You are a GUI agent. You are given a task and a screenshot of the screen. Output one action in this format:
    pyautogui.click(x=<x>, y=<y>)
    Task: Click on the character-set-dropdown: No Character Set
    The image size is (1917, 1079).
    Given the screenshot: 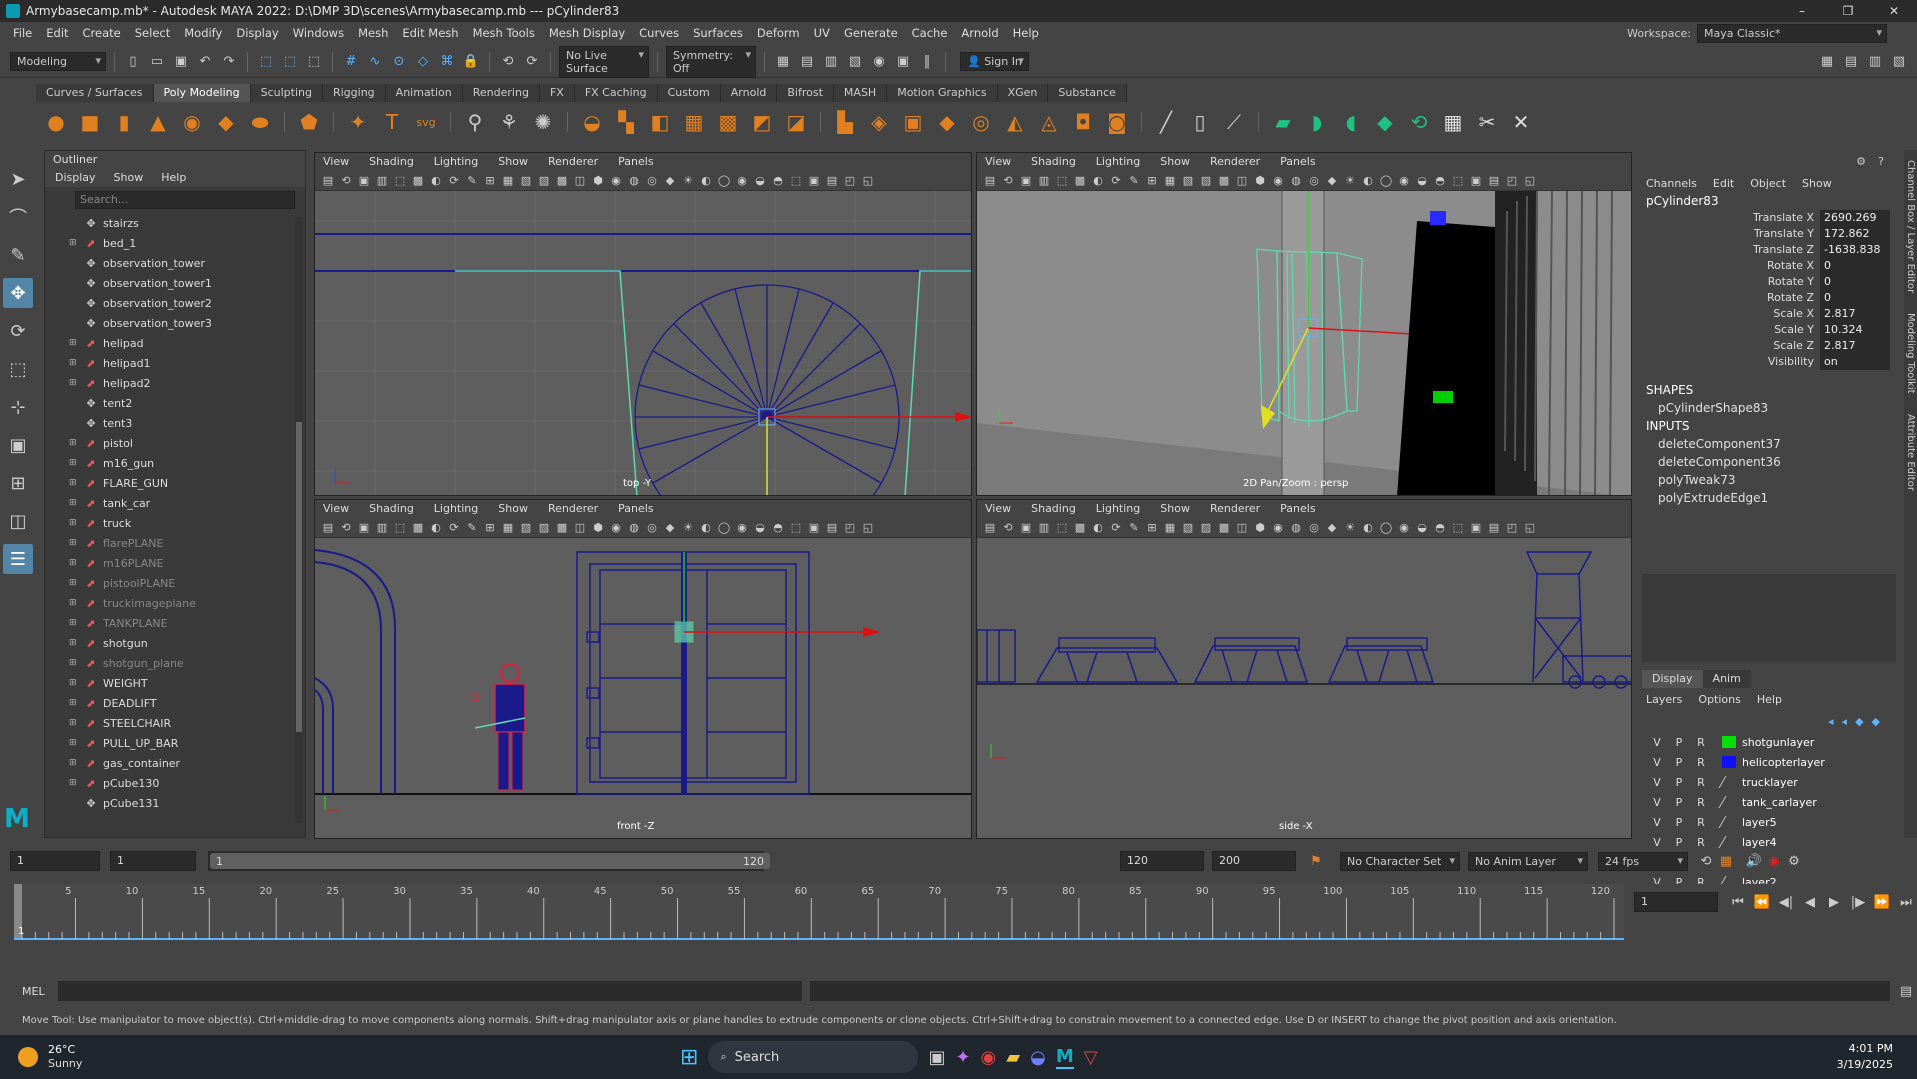 What is the action you would take?
    pyautogui.click(x=1400, y=861)
    